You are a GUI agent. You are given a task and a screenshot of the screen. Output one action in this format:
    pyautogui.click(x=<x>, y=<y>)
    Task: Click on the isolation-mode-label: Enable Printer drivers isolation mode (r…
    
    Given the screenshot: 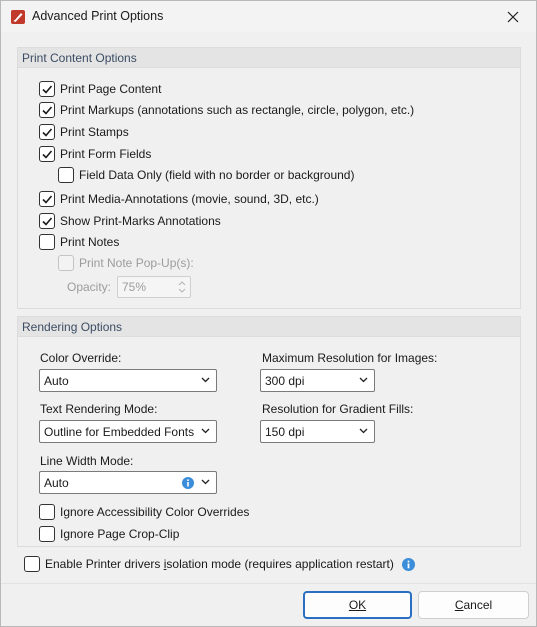 What is the action you would take?
    pyautogui.click(x=219, y=564)
    